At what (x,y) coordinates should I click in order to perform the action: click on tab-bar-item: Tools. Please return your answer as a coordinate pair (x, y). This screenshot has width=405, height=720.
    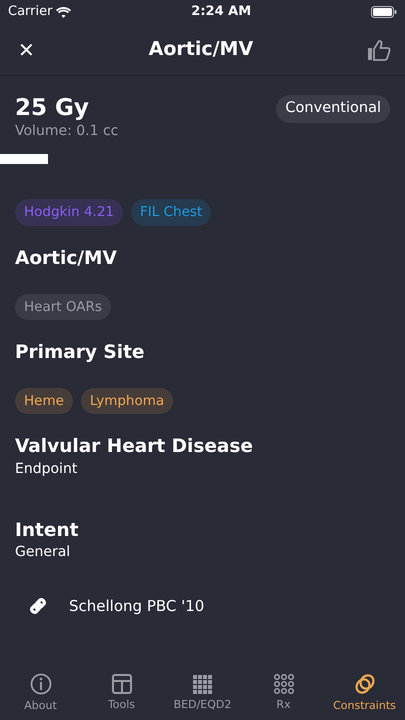
    Looking at the image, I should click on (121, 694).